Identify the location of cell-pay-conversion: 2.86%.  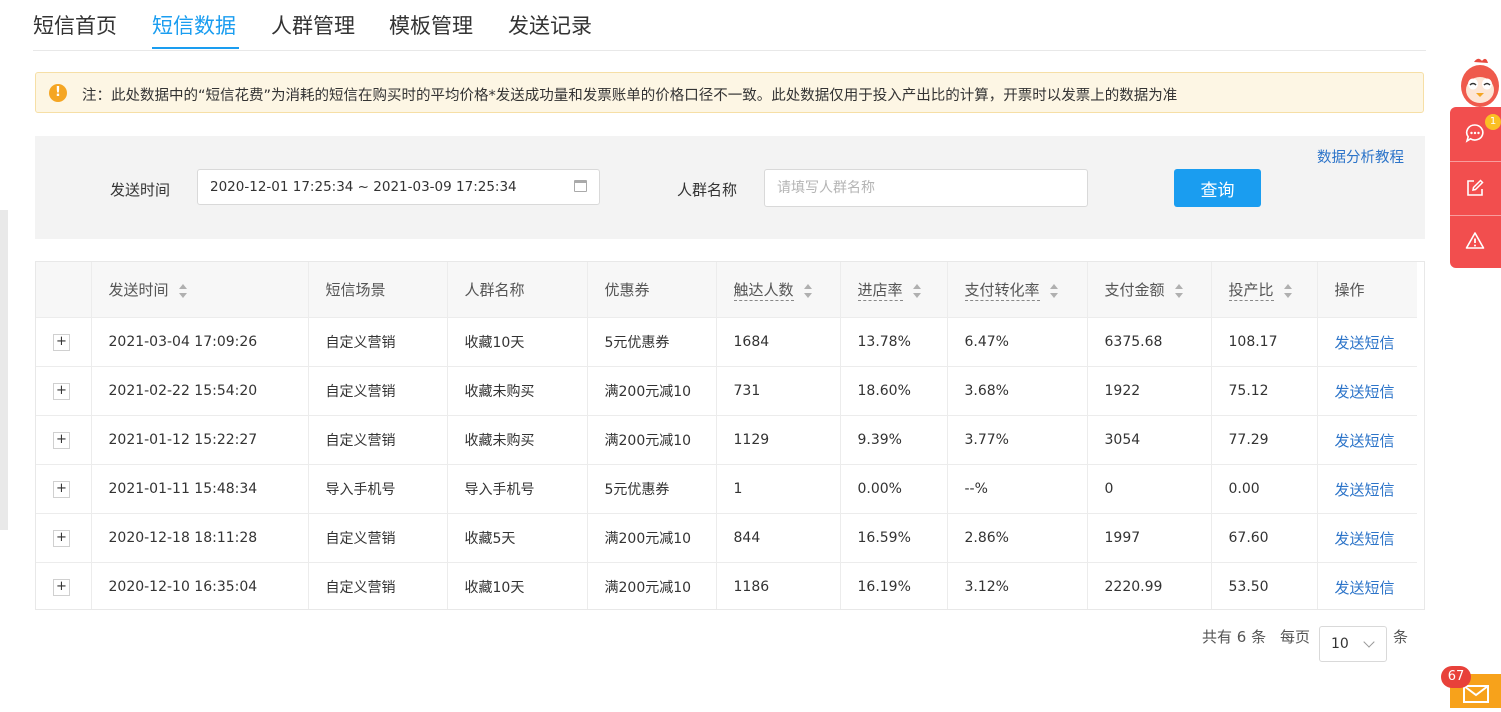
(1017, 538).